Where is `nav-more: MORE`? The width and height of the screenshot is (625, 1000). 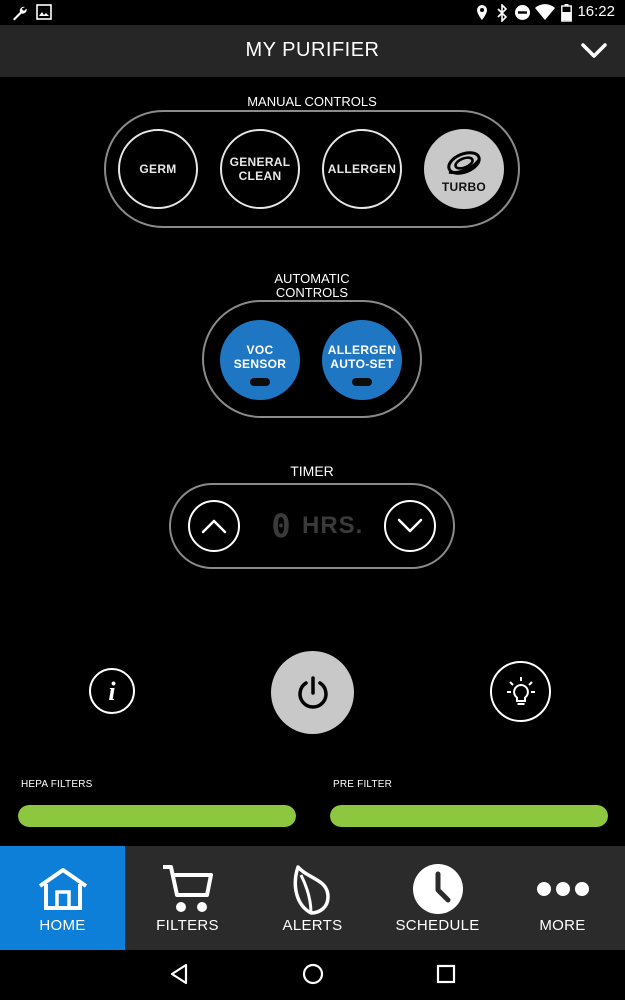
nav-more: MORE is located at coordinates (562, 898).